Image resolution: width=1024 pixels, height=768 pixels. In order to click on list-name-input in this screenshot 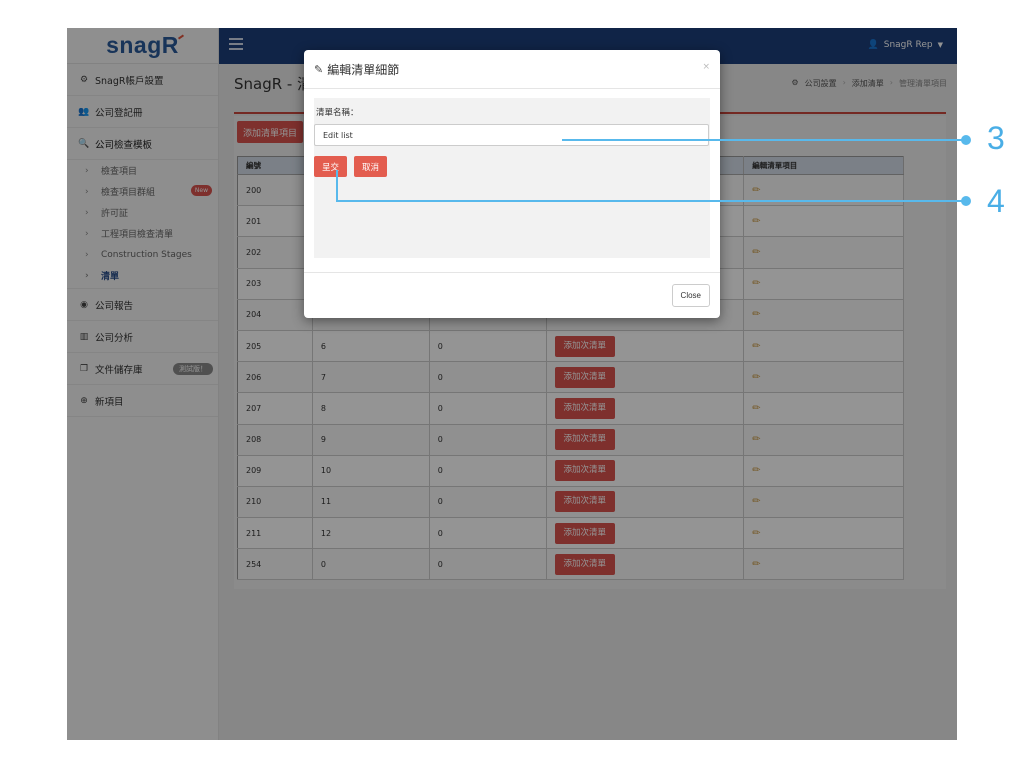, I will do `click(511, 135)`.